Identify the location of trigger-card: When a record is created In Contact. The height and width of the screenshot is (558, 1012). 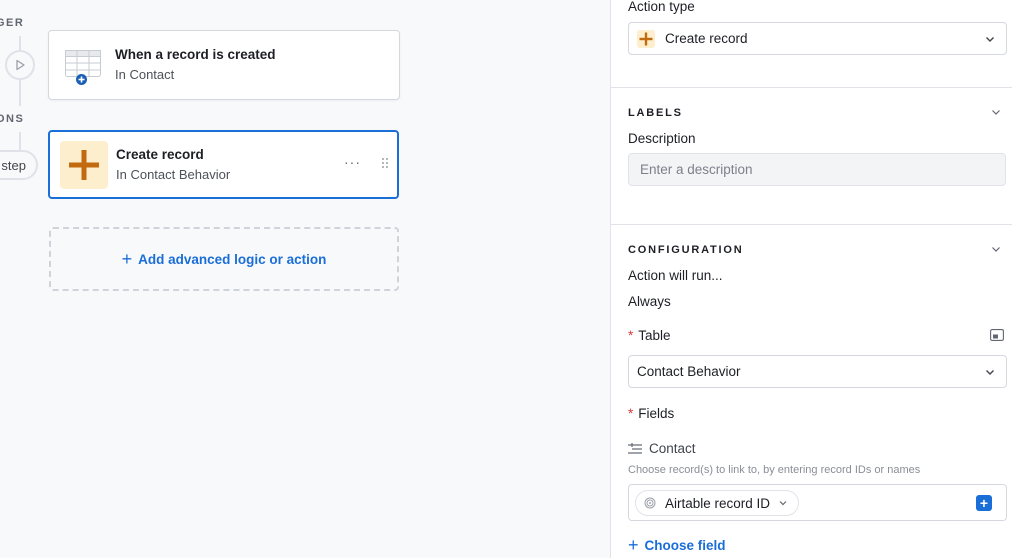
(224, 65).